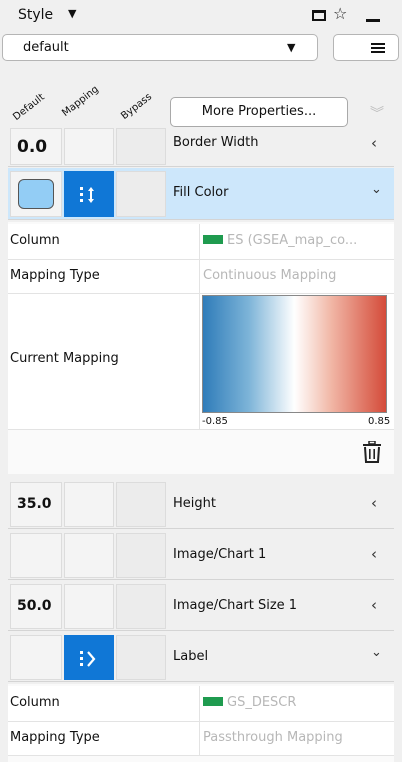 This screenshot has width=402, height=762. I want to click on property-label: Height, so click(194, 503).